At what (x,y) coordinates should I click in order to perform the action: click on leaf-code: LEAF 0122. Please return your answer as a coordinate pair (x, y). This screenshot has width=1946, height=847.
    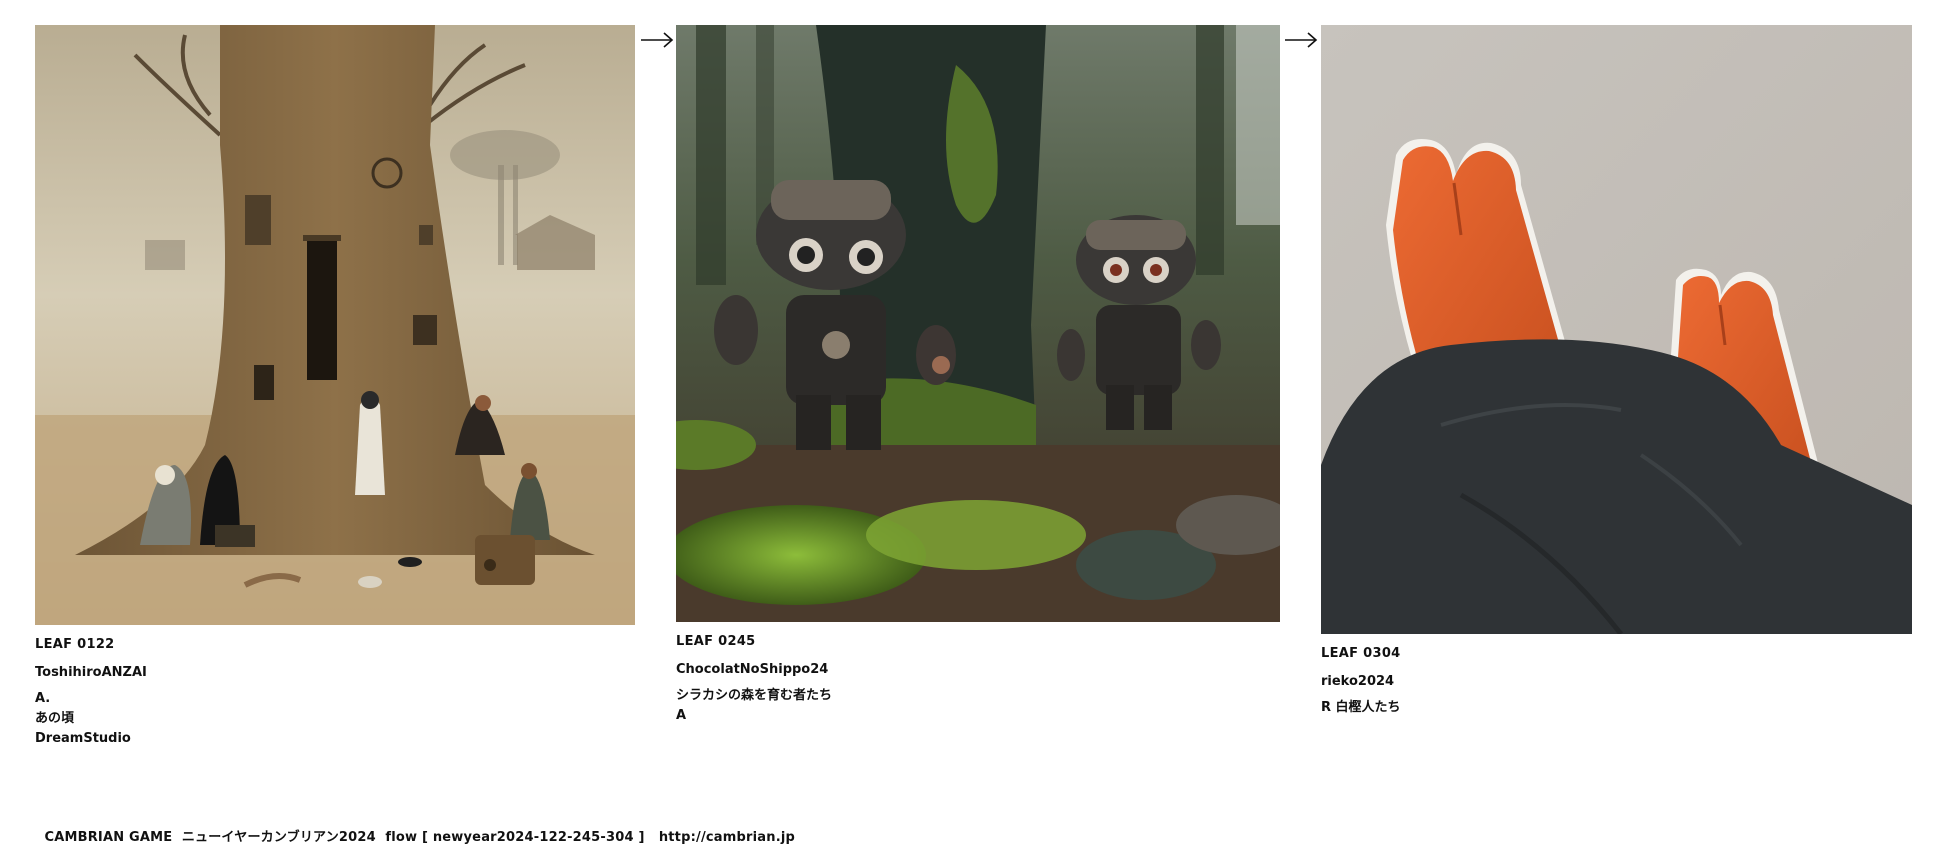
    Looking at the image, I should click on (75, 644).